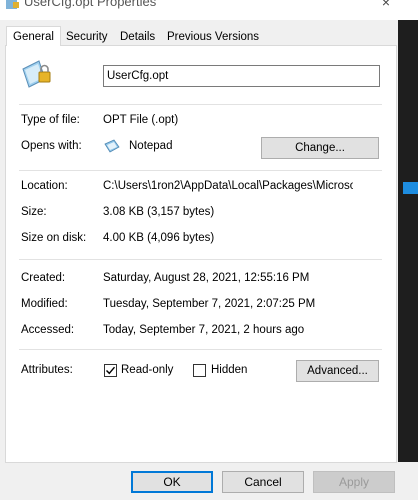 This screenshot has height=500, width=418. Describe the element at coordinates (47, 370) in the screenshot. I see `attributes-label: Attributes:` at that location.